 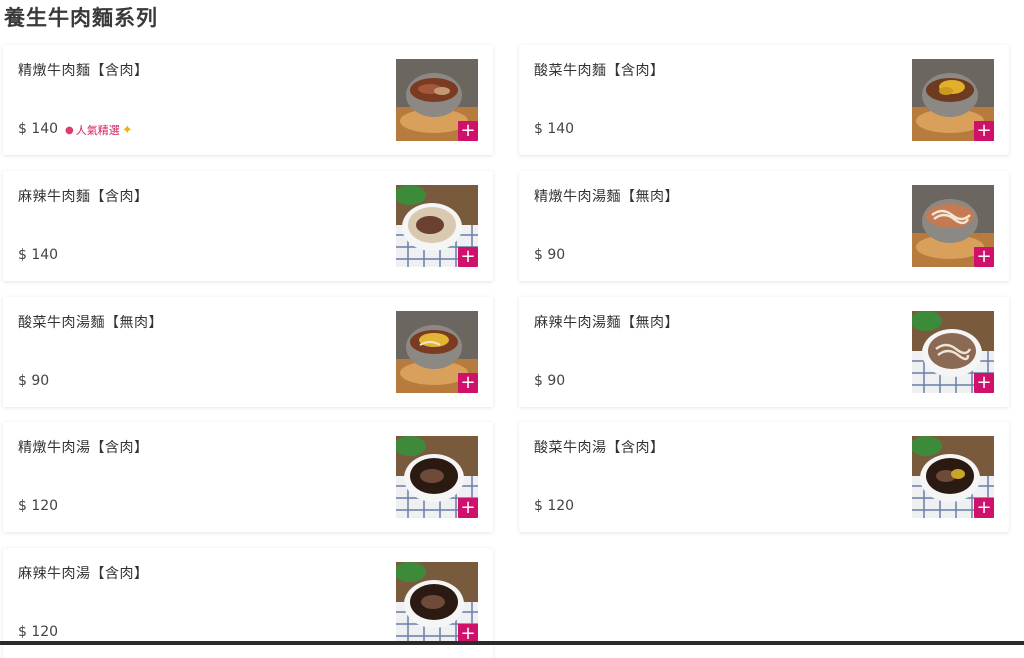 I want to click on item-name: 麻辣牛肉湯麵【無肉】, so click(x=606, y=323).